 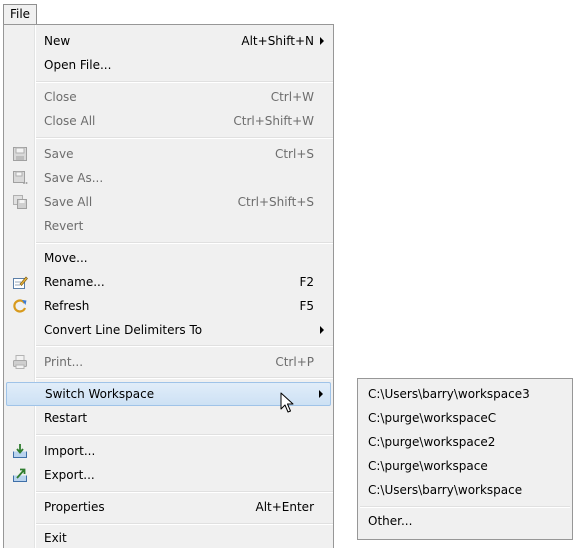 What do you see at coordinates (57, 41) in the screenshot?
I see `menu-item-label: New` at bounding box center [57, 41].